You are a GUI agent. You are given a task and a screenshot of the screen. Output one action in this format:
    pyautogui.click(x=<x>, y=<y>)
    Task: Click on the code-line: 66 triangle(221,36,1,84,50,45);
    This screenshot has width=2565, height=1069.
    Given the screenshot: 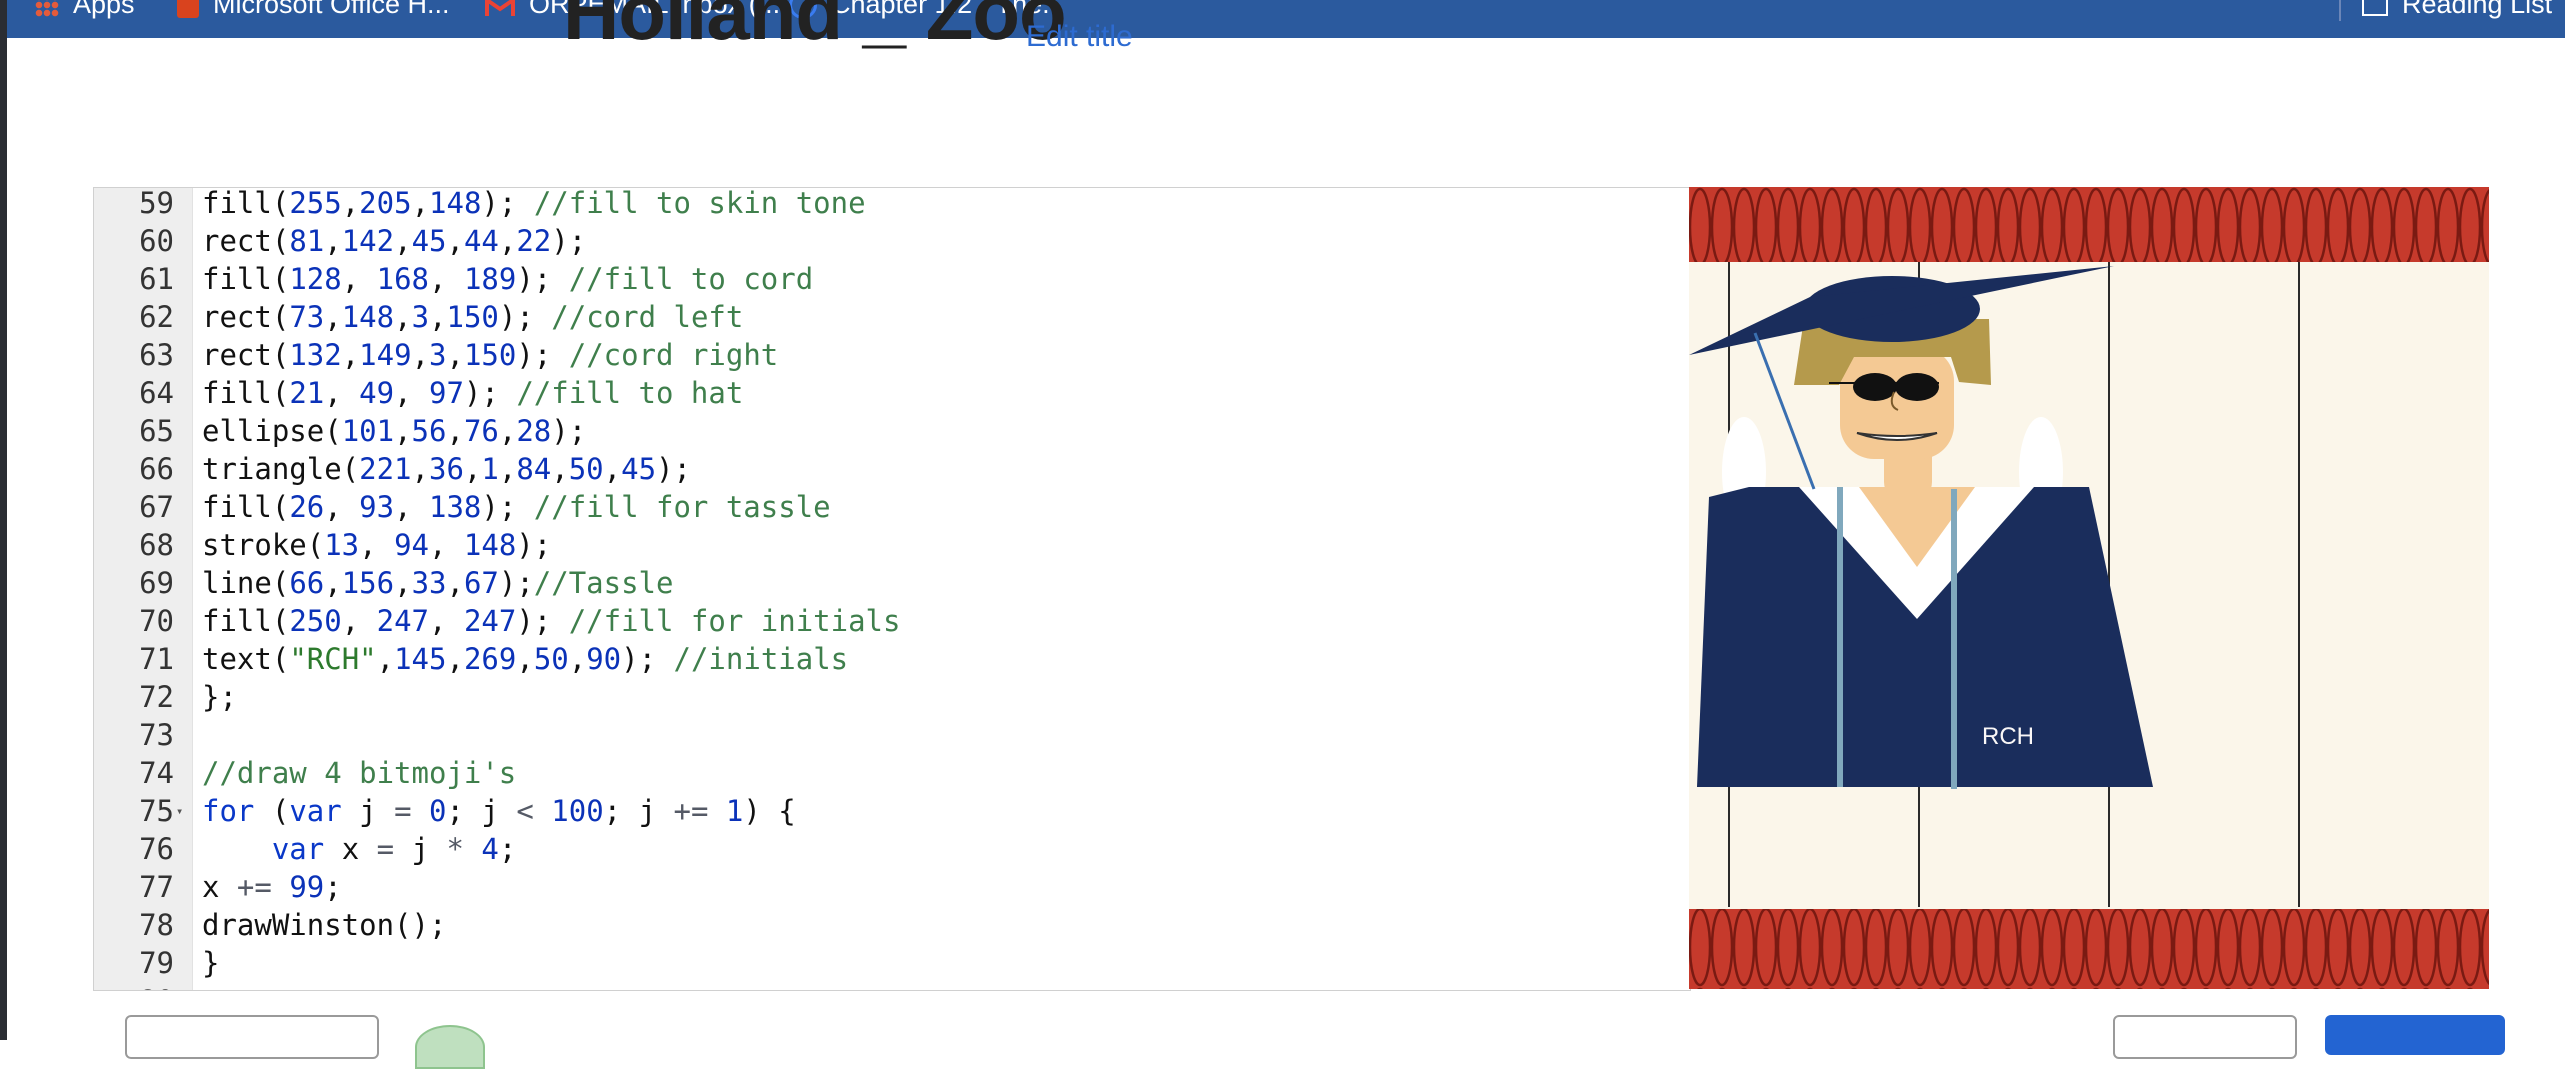 What is the action you would take?
    pyautogui.click(x=892, y=469)
    